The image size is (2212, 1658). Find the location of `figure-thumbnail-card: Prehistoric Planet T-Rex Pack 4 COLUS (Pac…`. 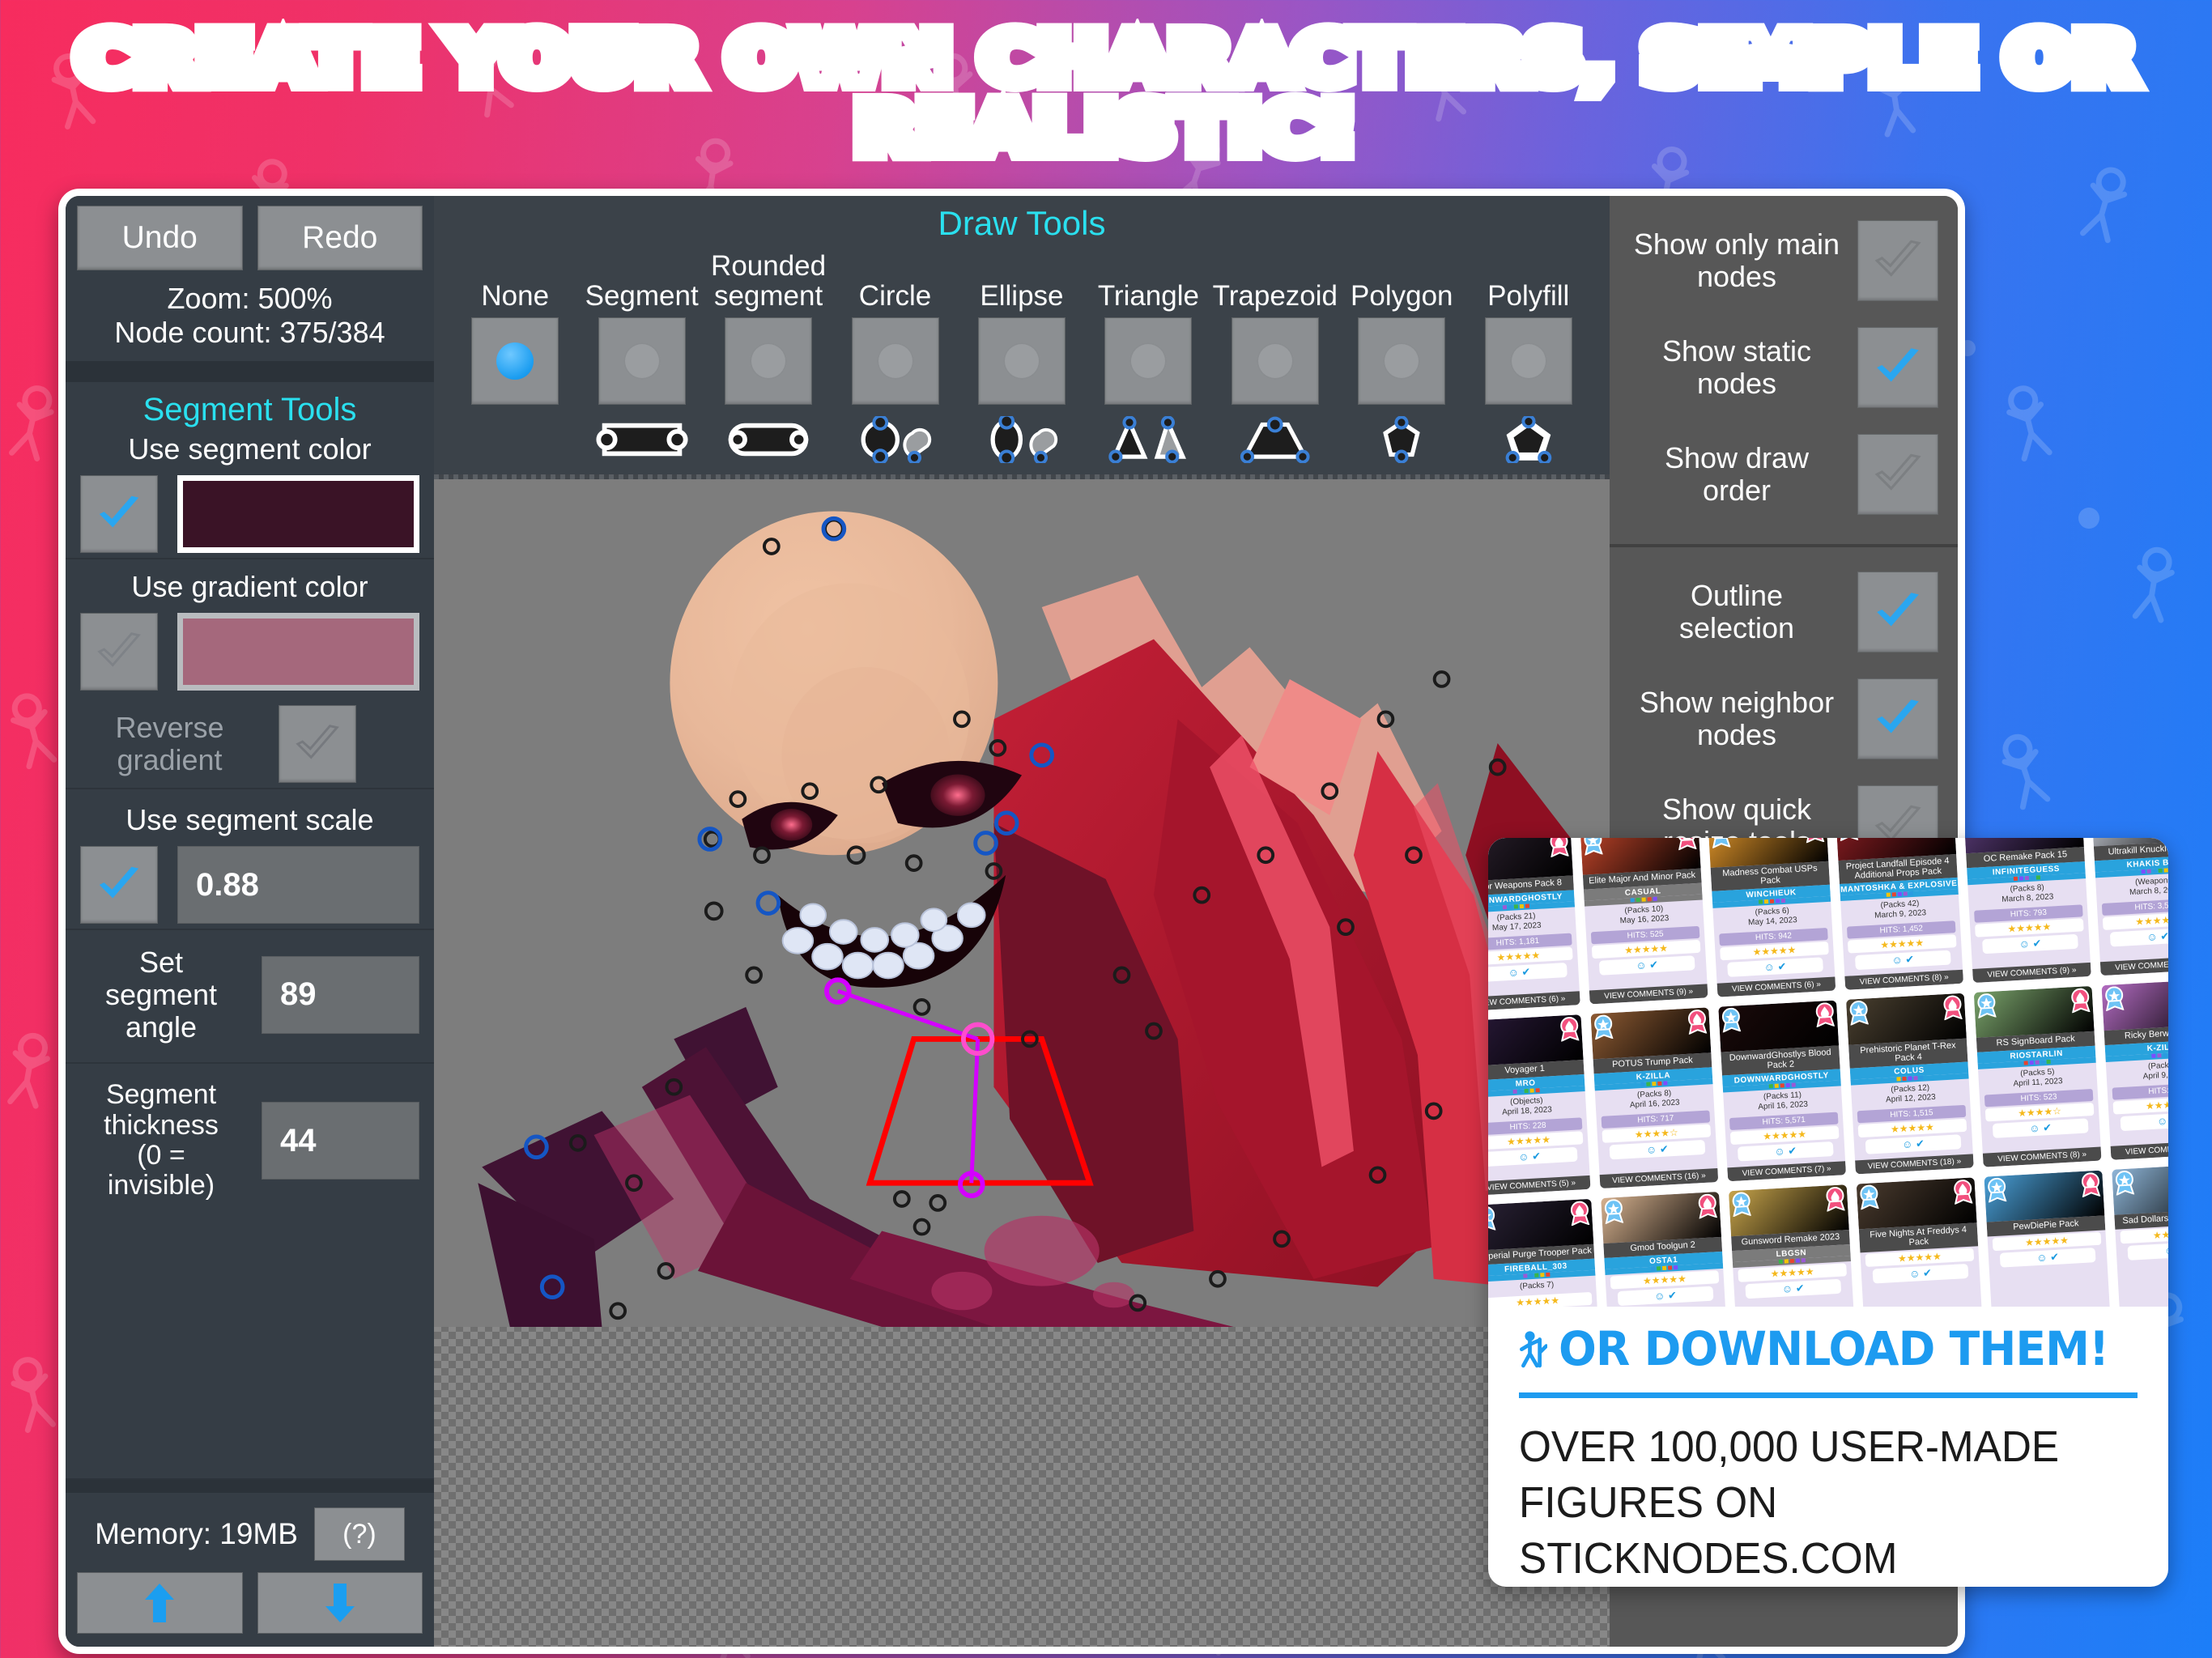

figure-thumbnail-card: Prehistoric Planet T-Rex Pack 4 COLUS (Pac… is located at coordinates (1910, 1083).